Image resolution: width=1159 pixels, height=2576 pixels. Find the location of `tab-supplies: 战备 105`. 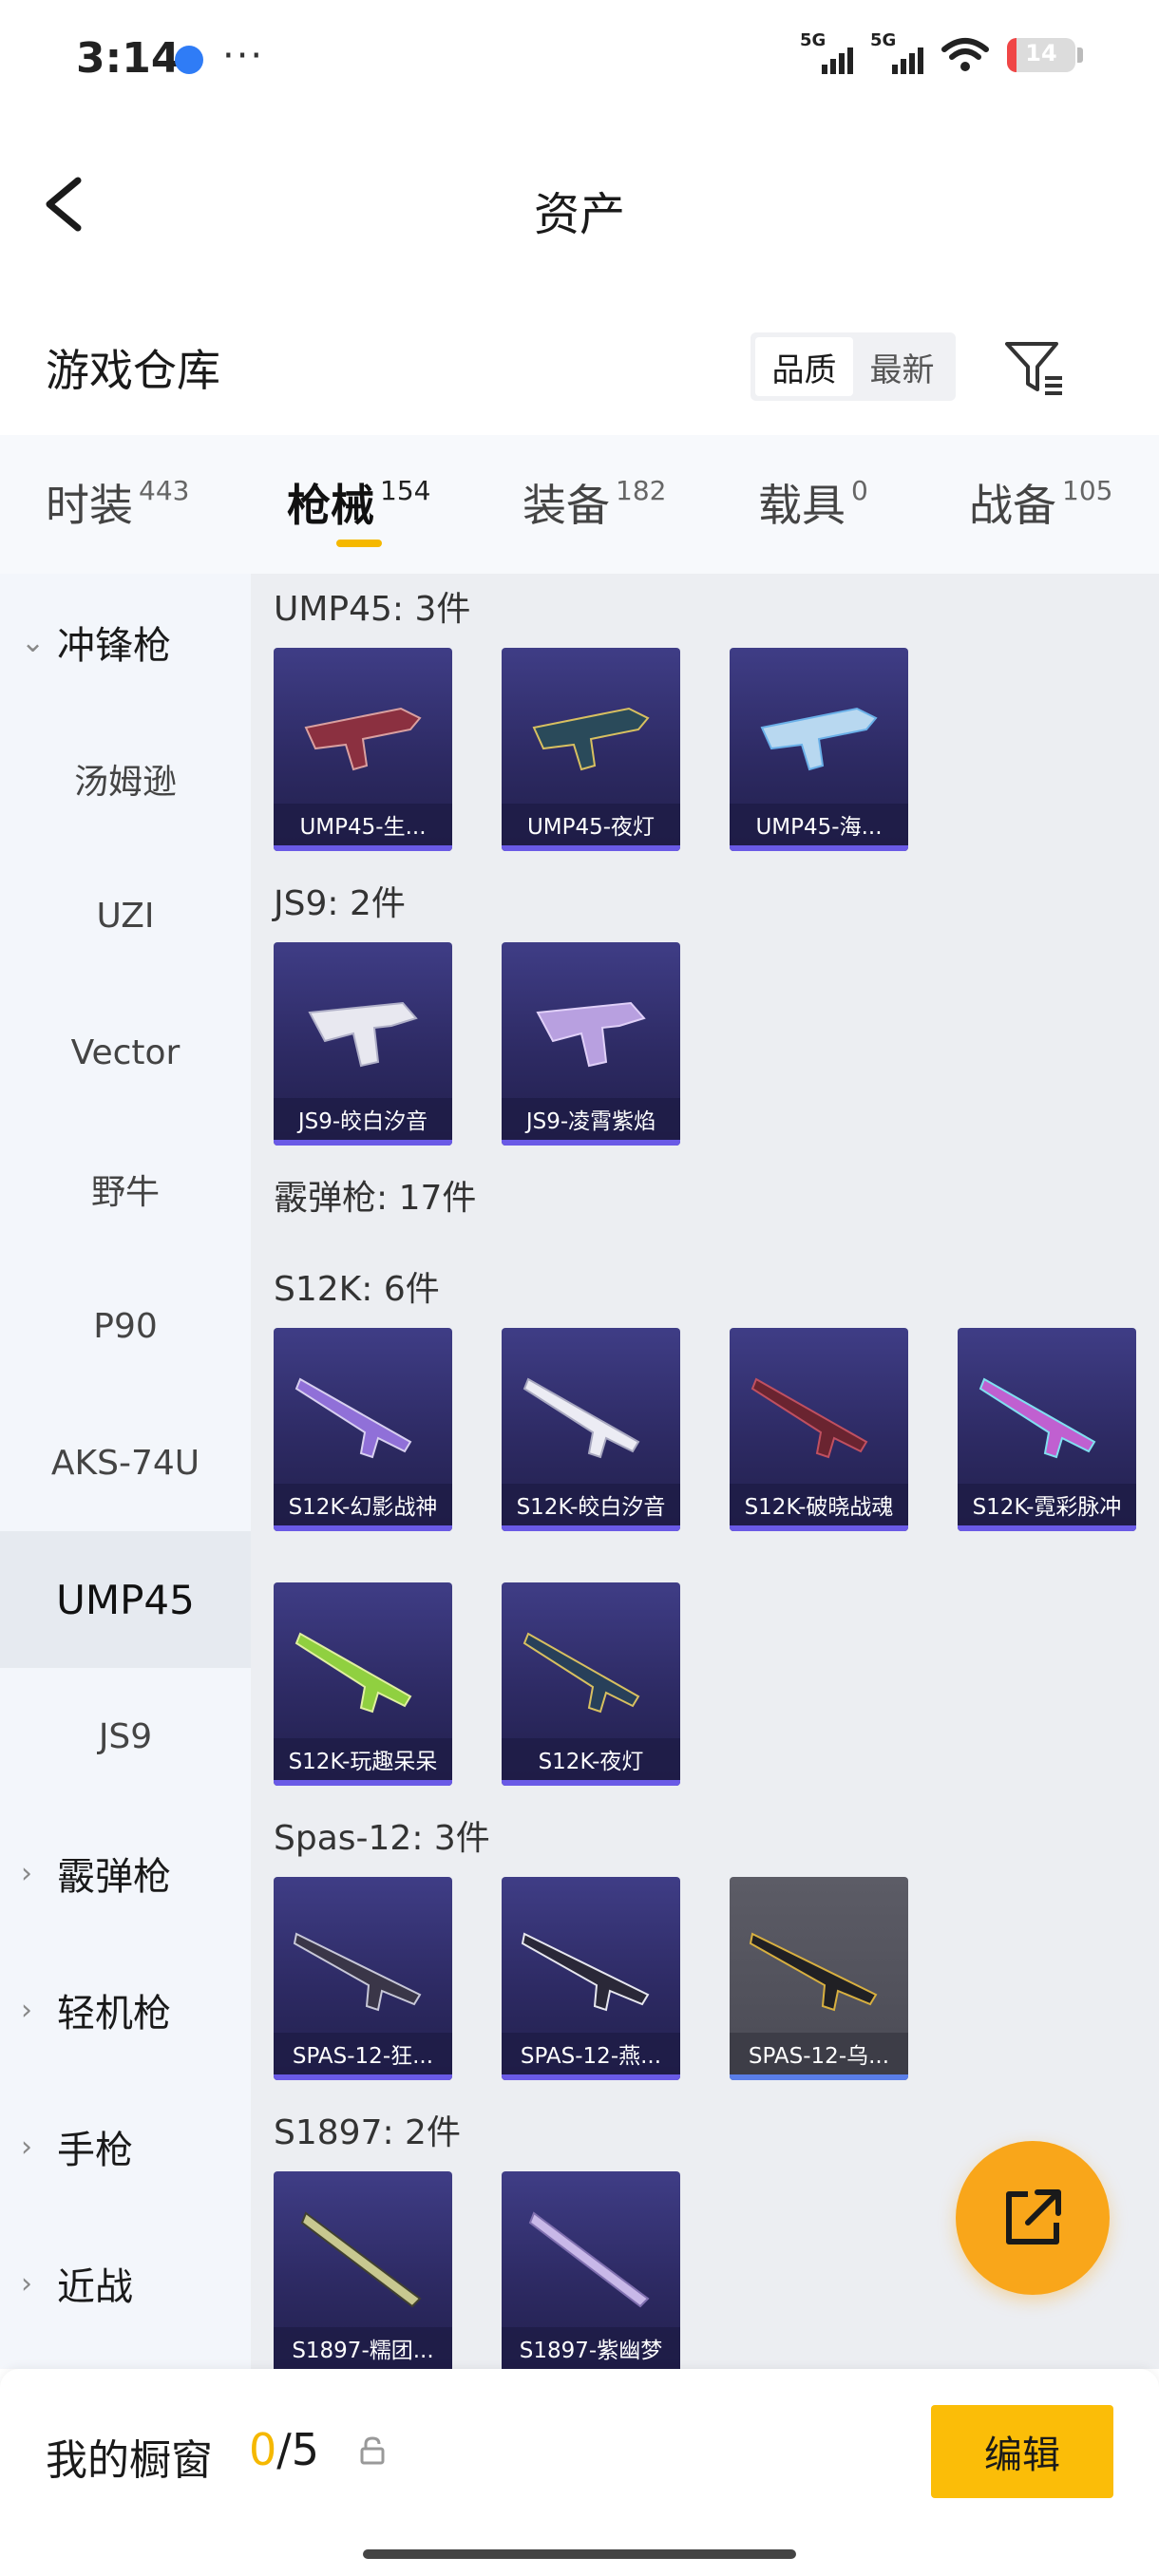

tab-supplies: 战备 105 is located at coordinates (1040, 502).